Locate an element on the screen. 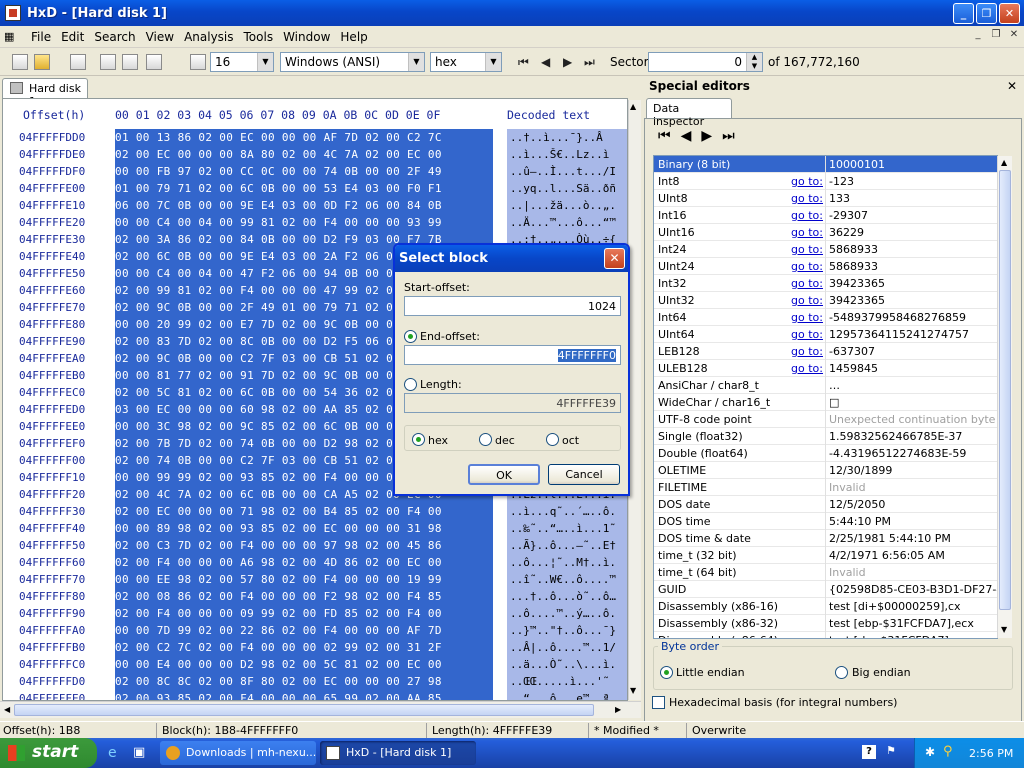  start-offset-input: 1024 is located at coordinates (512, 306).